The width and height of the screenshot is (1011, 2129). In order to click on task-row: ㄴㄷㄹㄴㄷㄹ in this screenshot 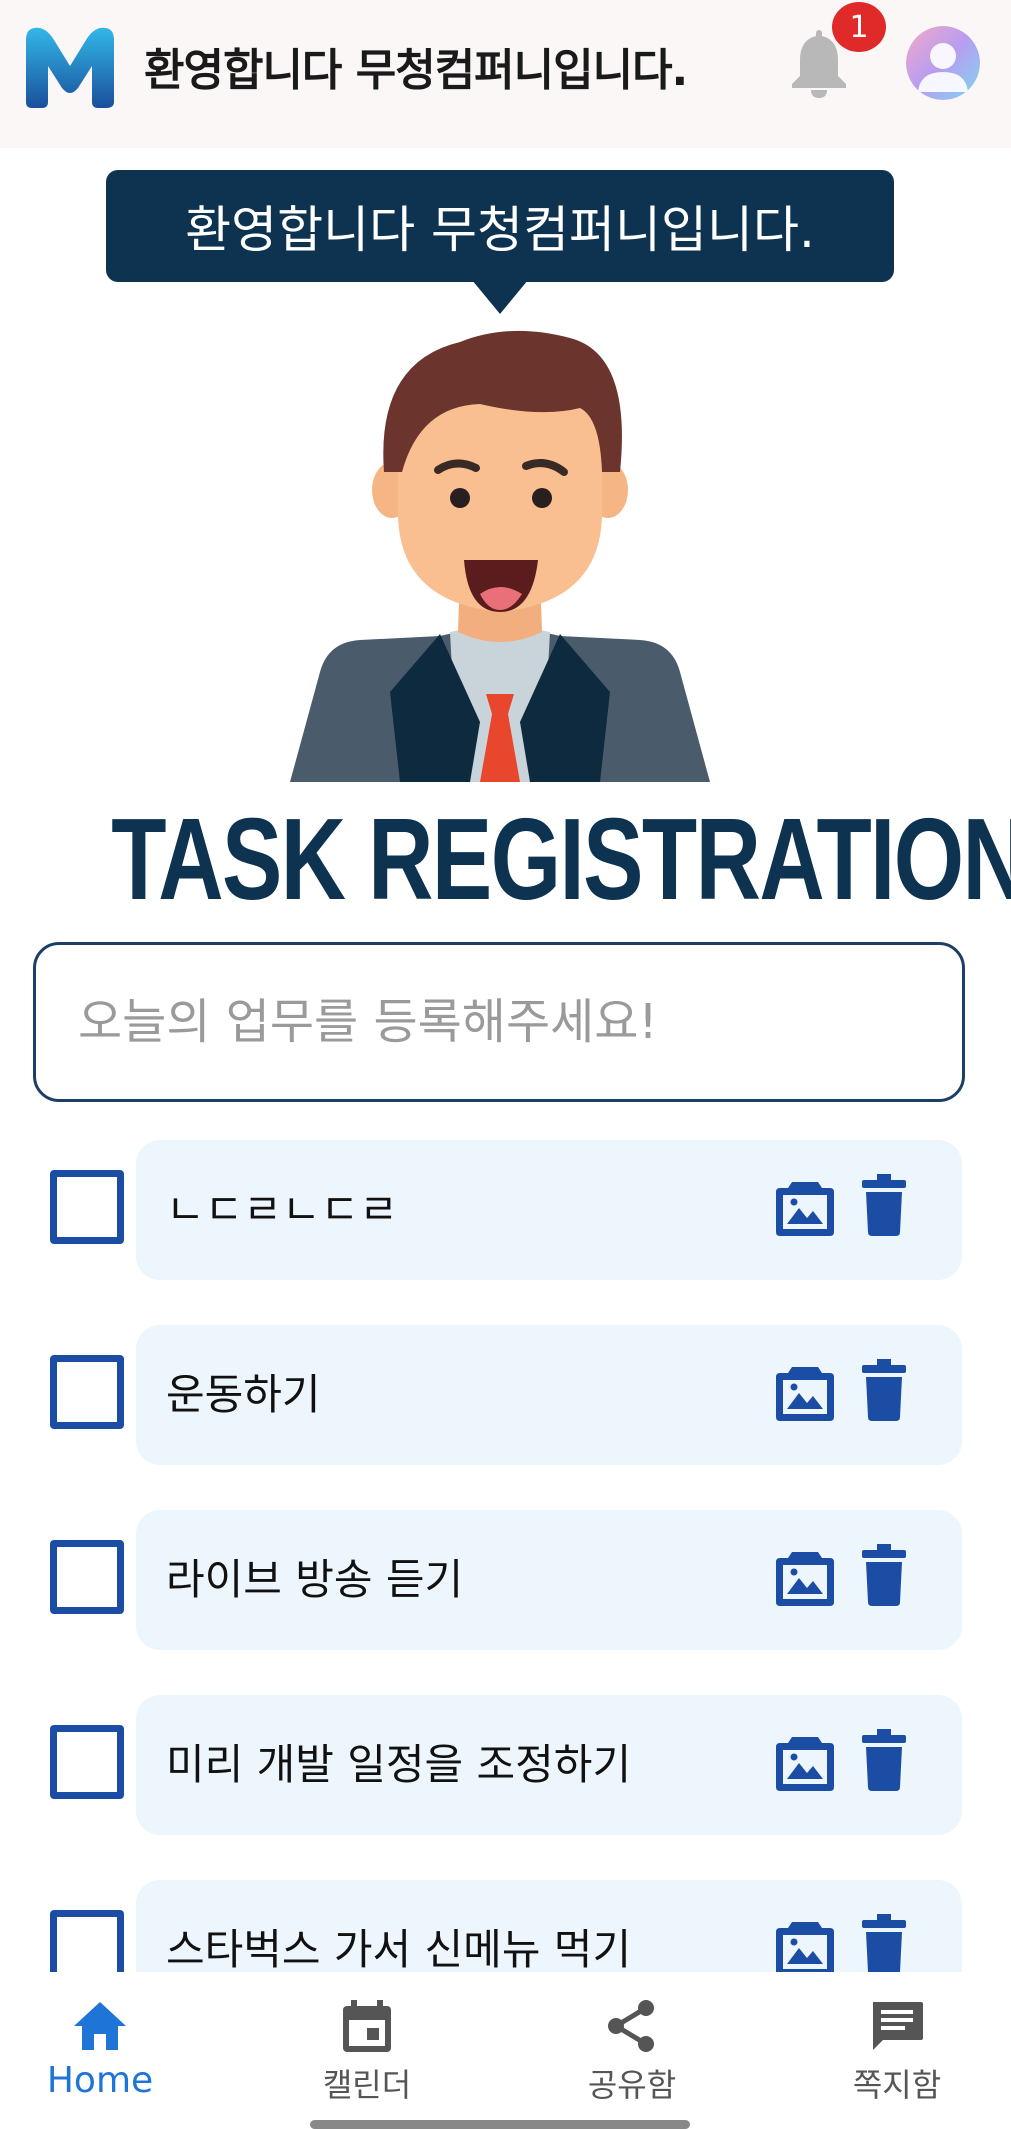, I will do `click(505, 1210)`.